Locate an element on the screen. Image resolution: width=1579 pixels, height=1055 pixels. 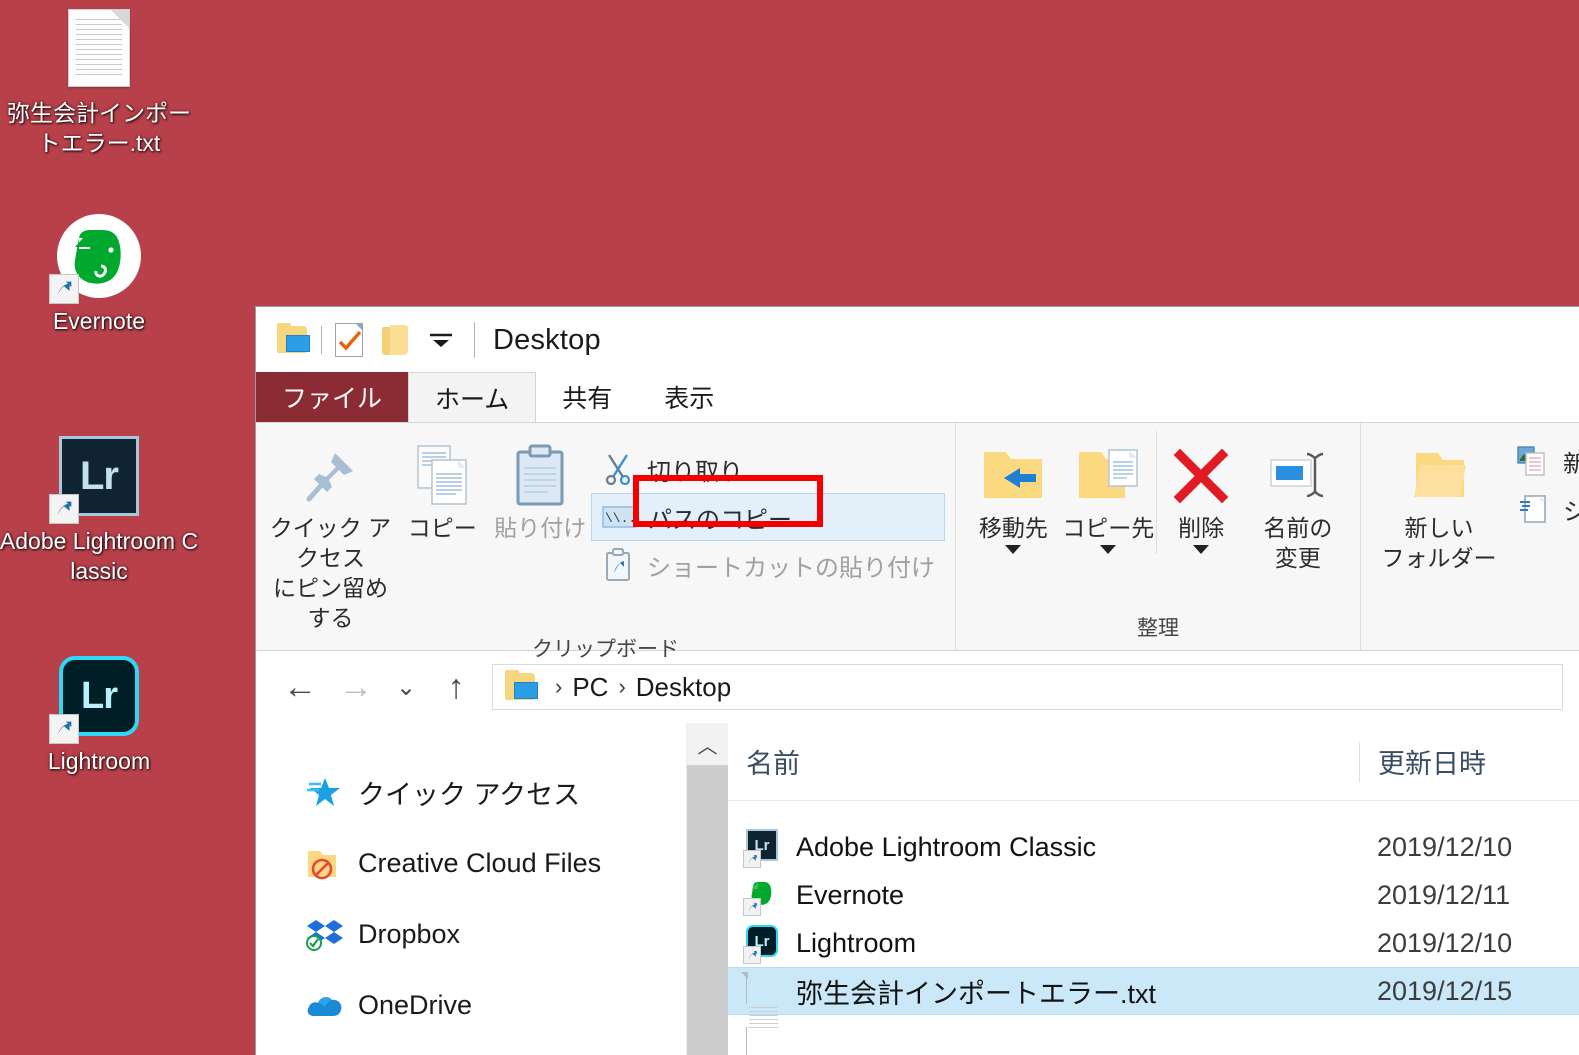
rename-label-line1: 名前の is located at coordinates (1298, 528).